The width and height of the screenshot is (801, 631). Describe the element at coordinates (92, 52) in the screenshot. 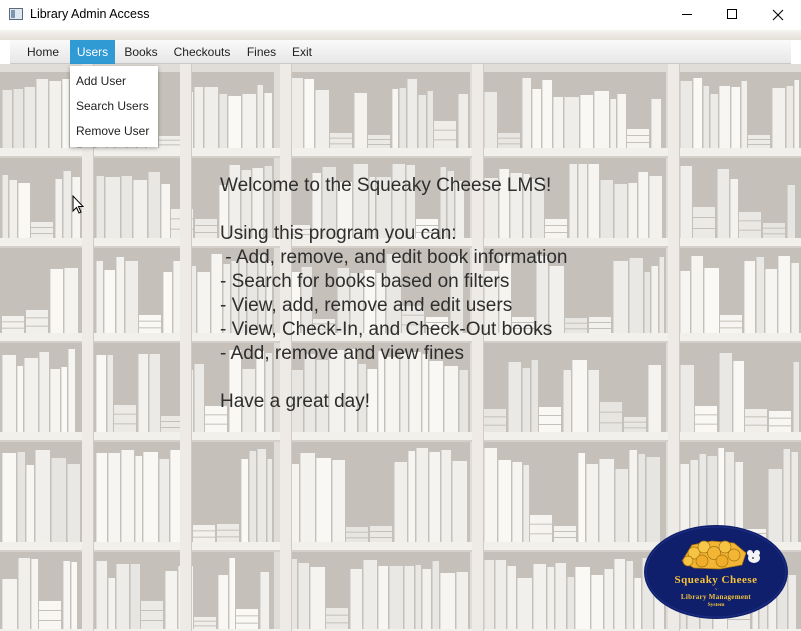

I see `menu-users: Users` at that location.